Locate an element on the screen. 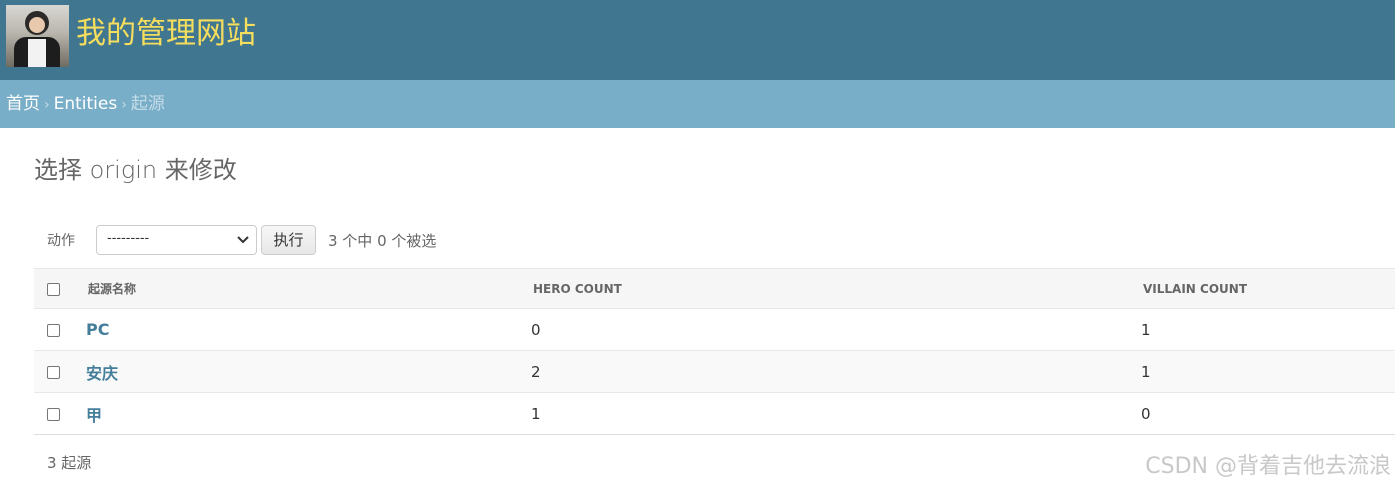  origin-link: 甲 is located at coordinates (94, 415).